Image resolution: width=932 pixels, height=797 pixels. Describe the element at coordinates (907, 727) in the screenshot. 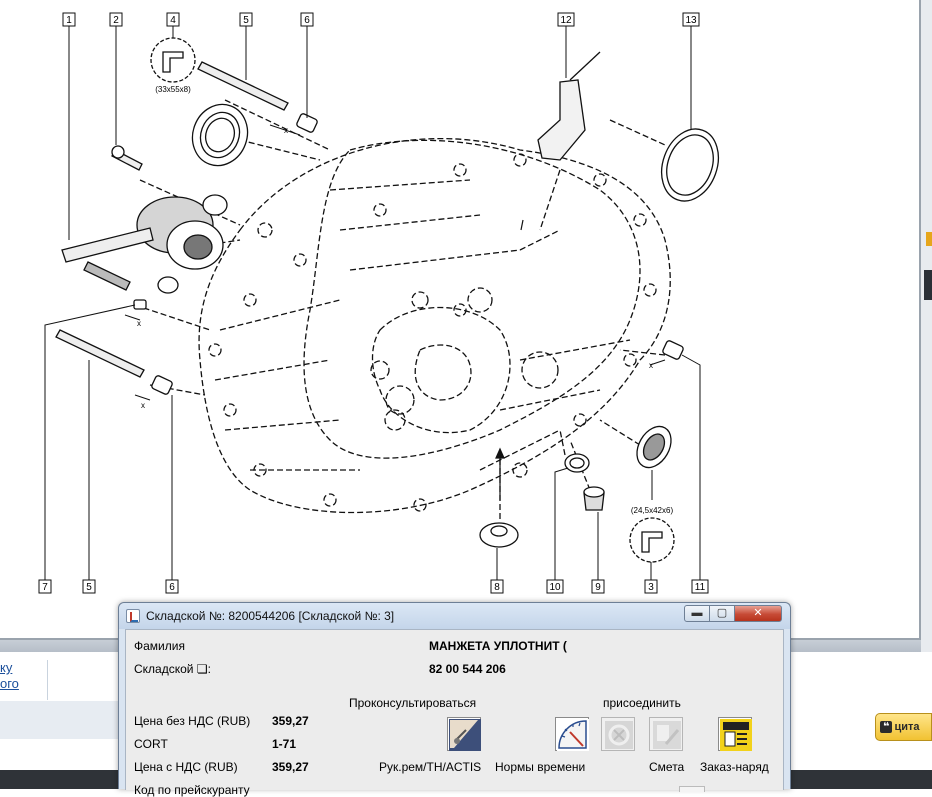

I see `quote-button-label: цита` at that location.